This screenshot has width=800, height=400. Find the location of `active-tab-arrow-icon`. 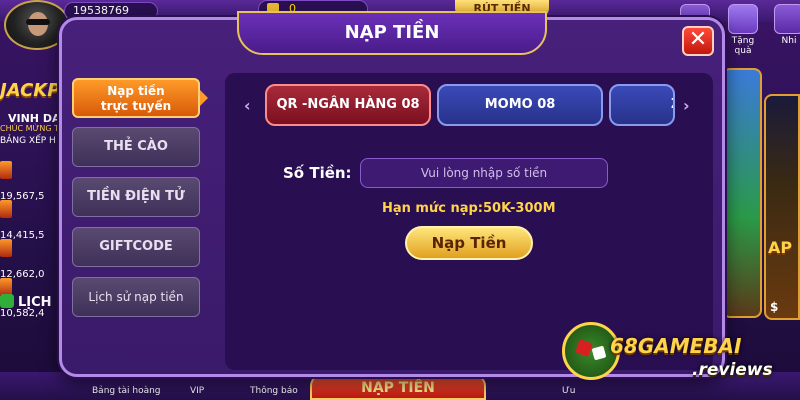

active-tab-arrow-icon is located at coordinates (204, 98).